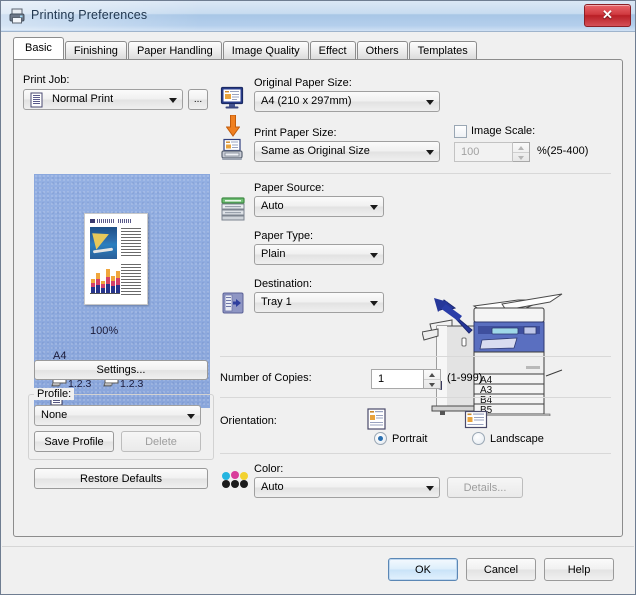 The width and height of the screenshot is (636, 595). Describe the element at coordinates (83, 99) in the screenshot. I see `print-job-value: Normal Print` at that location.